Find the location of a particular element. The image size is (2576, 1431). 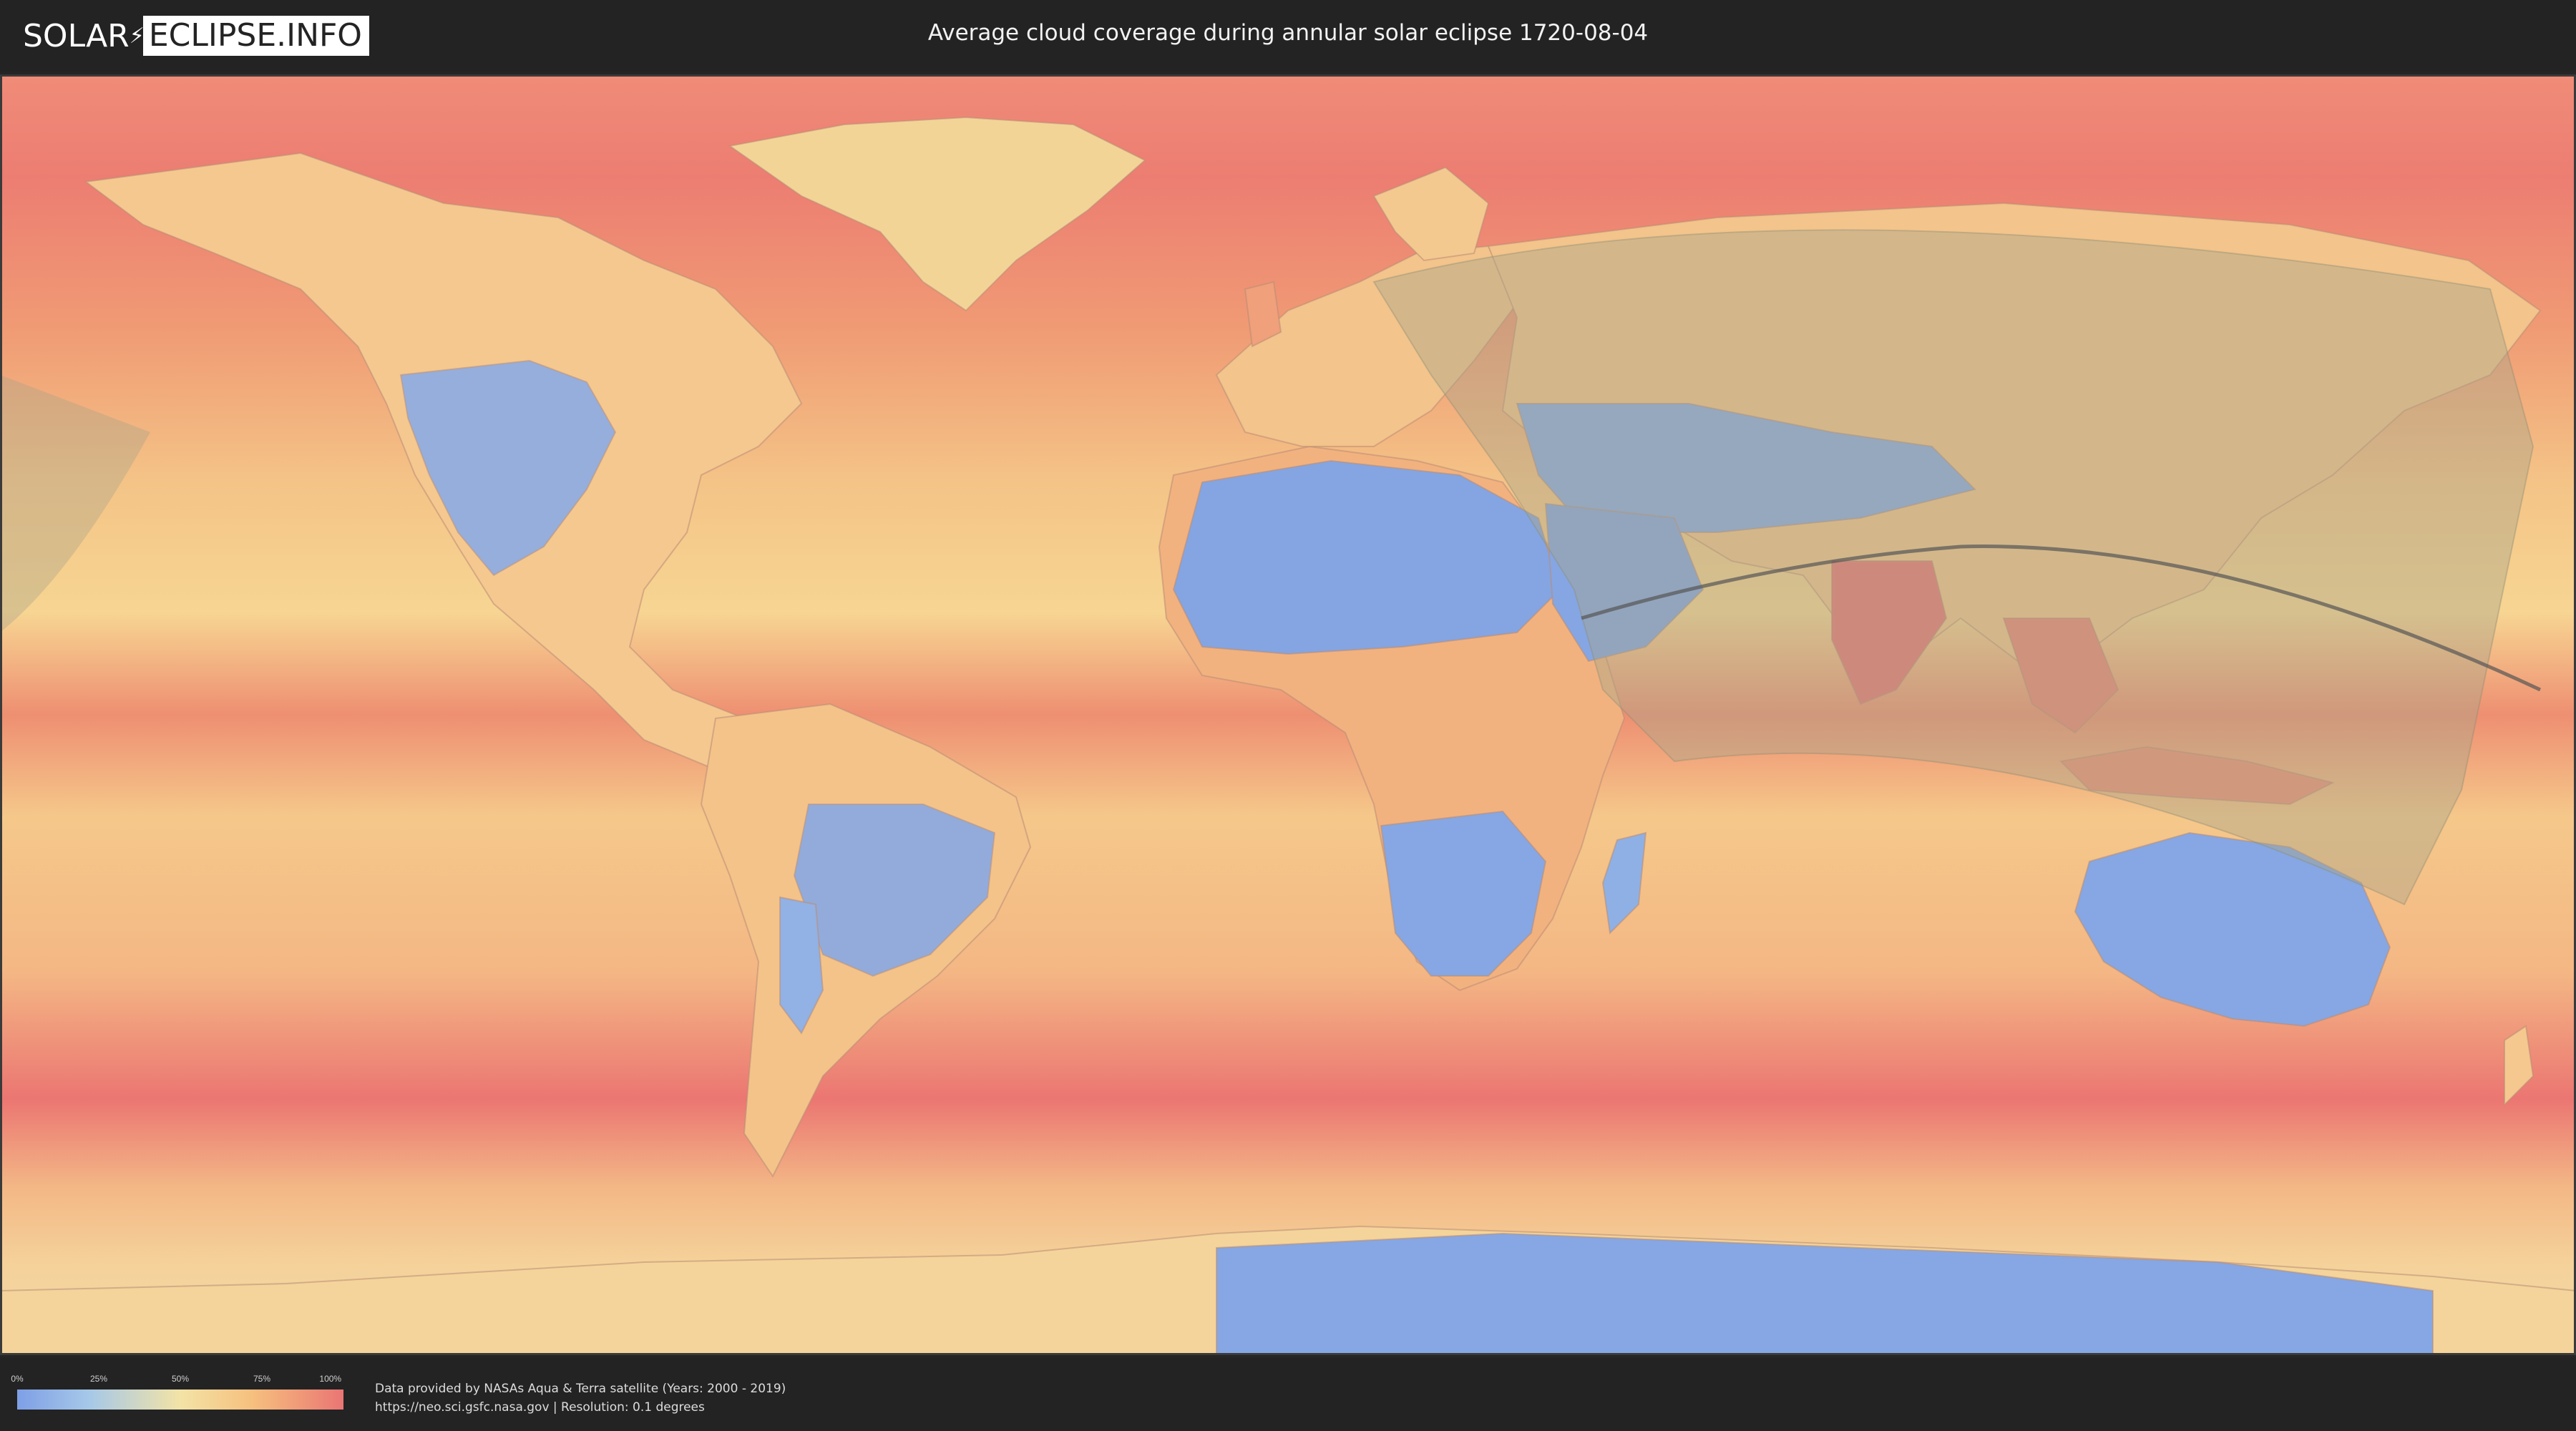

legend-ticks: 0% 25% 50% 75% 100% is located at coordinates (177, 1380).